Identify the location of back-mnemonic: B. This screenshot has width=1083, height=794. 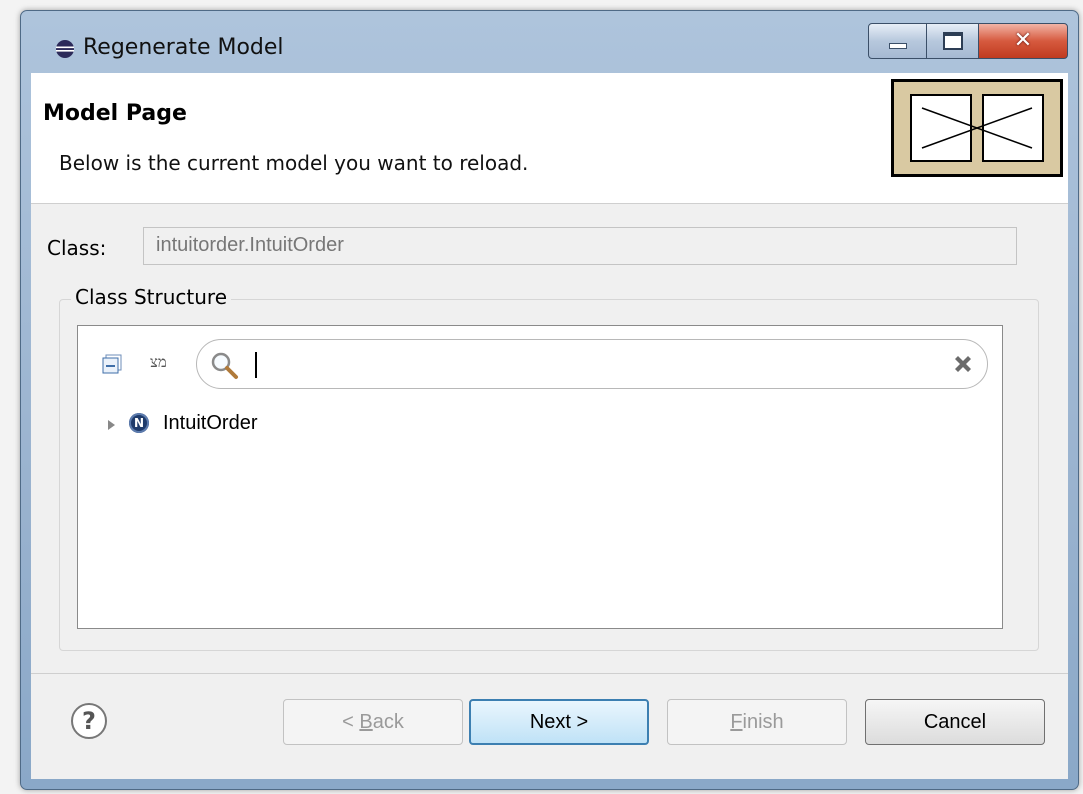
(366, 721).